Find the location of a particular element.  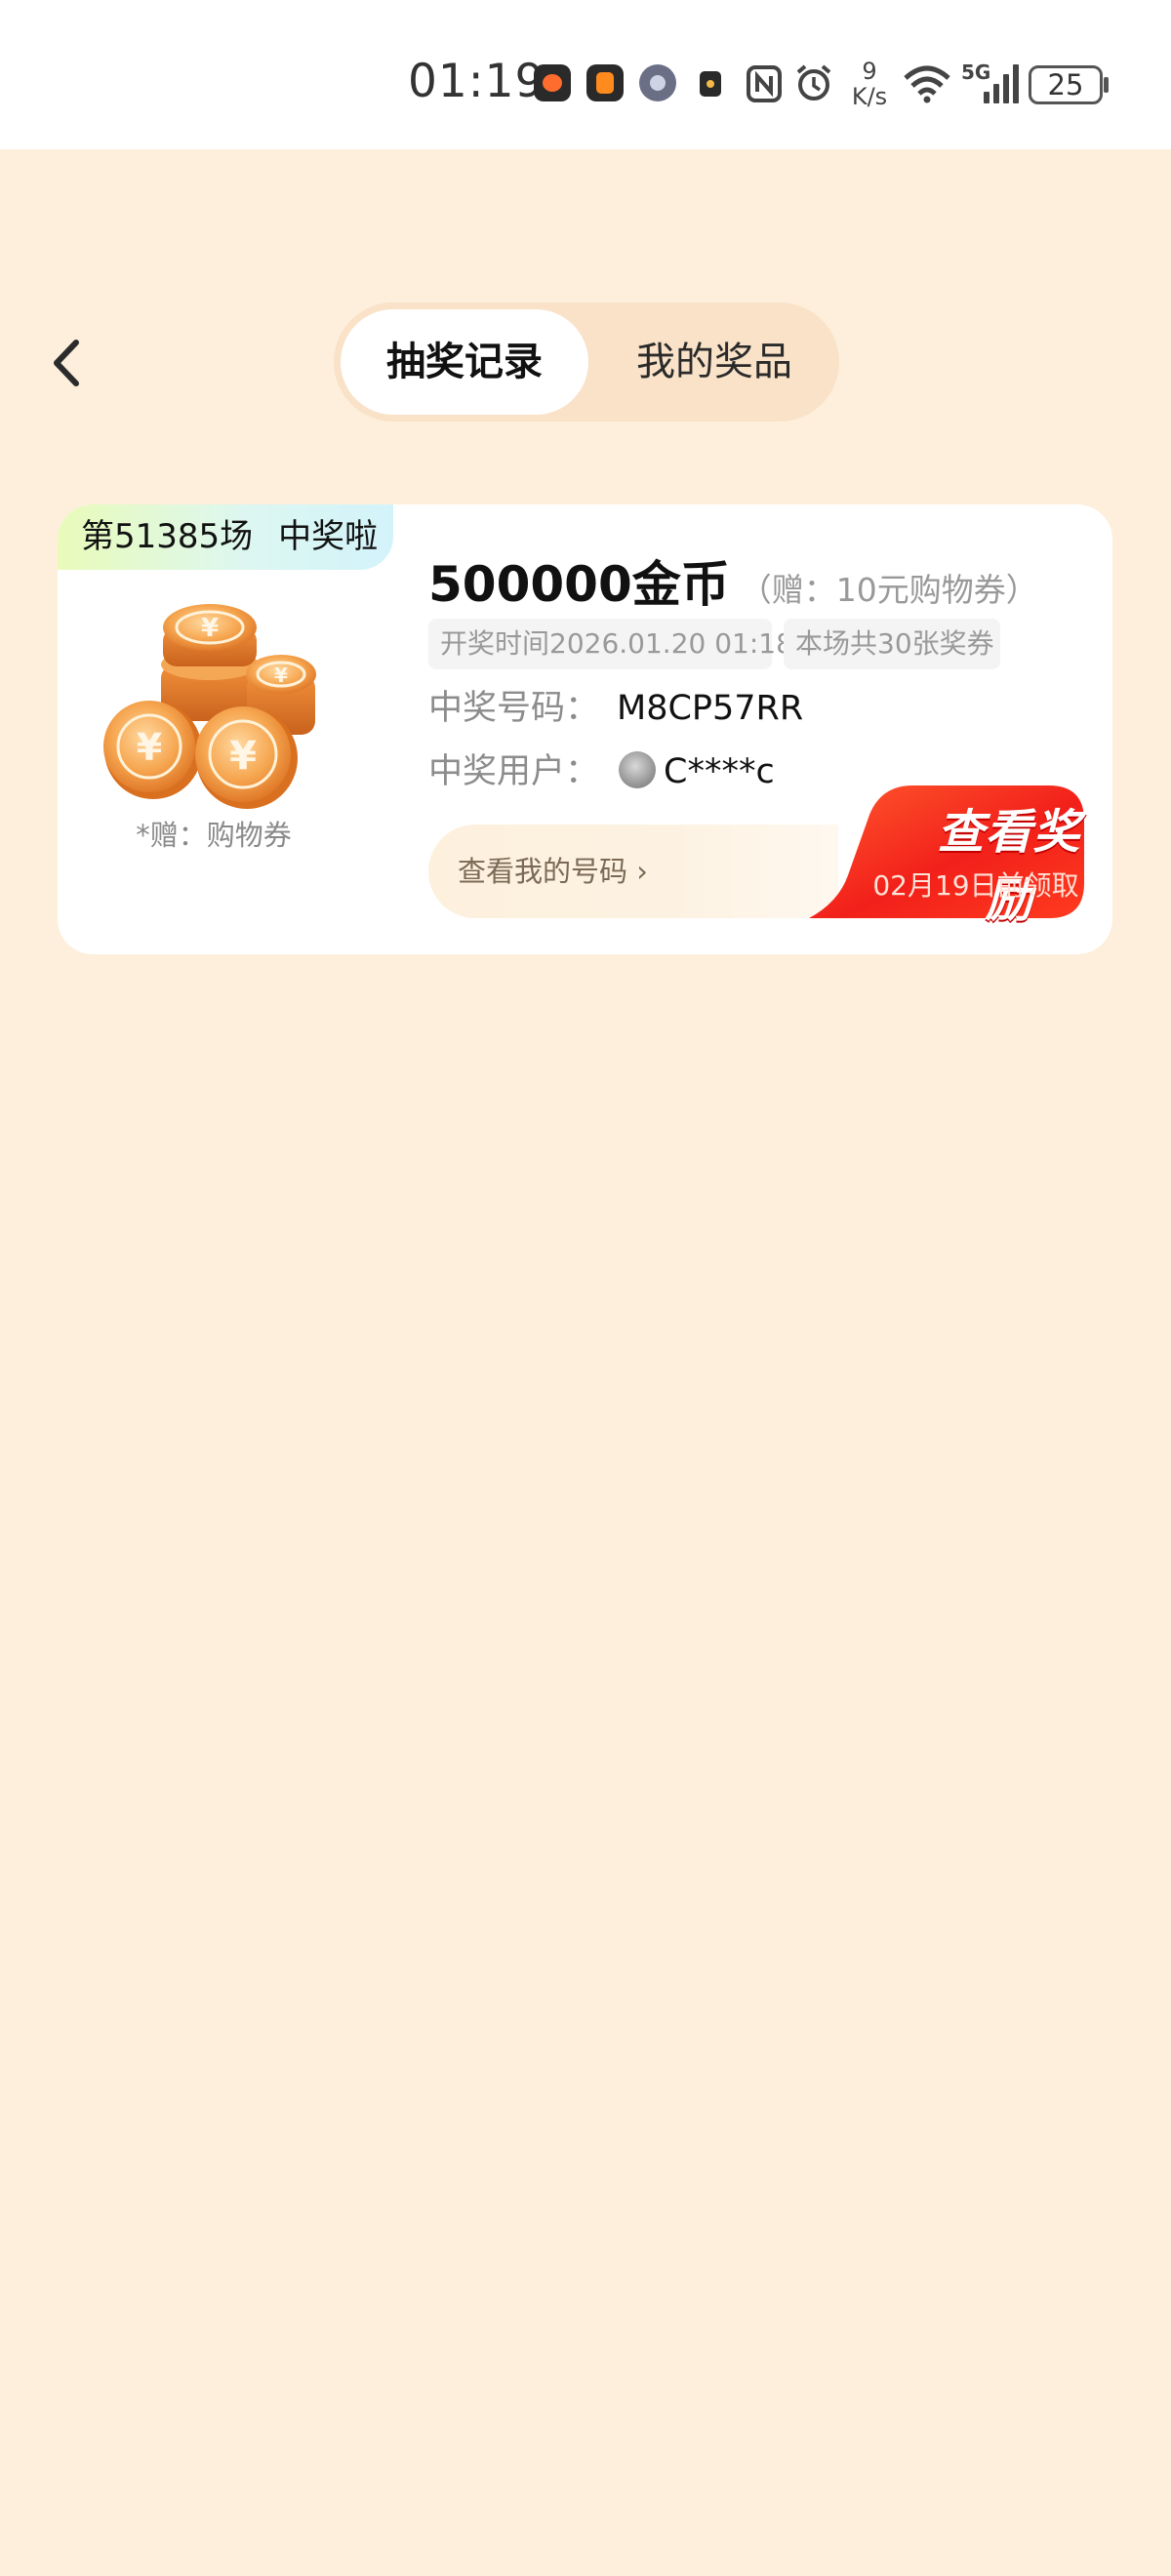

session-tag: 第51385场 中奖啦 is located at coordinates (225, 537).